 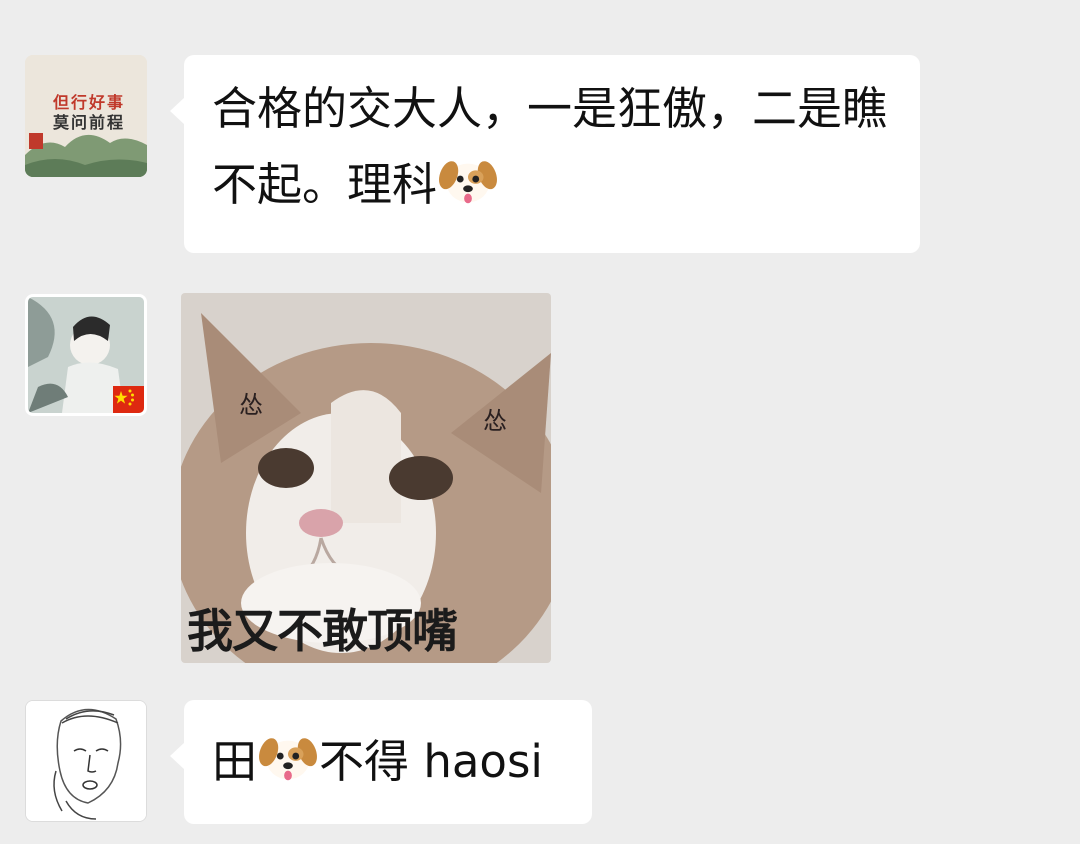 What do you see at coordinates (235, 761) in the screenshot?
I see `message-text-3-part1: 田` at bounding box center [235, 761].